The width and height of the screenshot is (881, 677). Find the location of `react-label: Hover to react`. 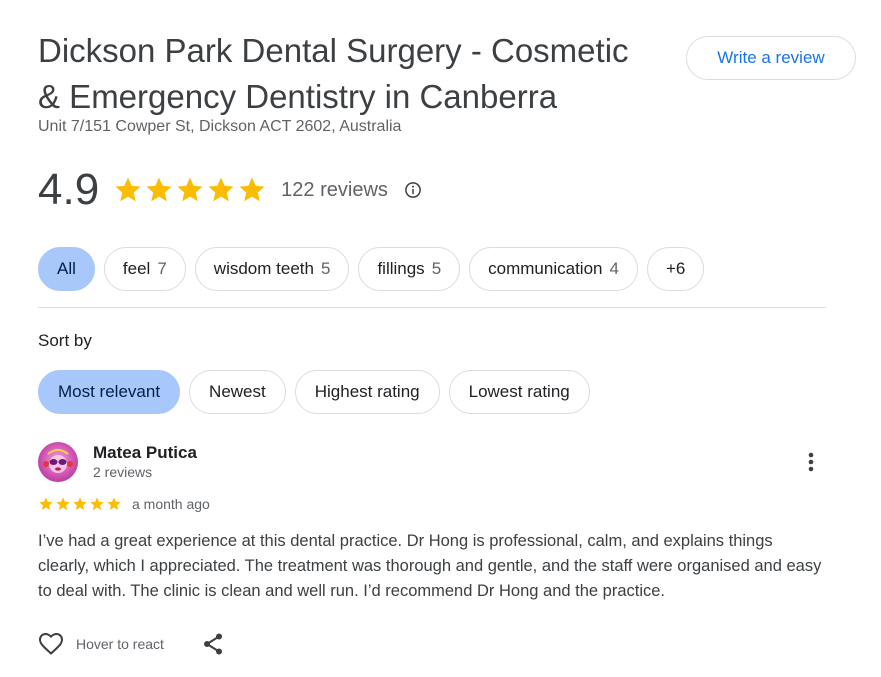

react-label: Hover to react is located at coordinates (120, 644).